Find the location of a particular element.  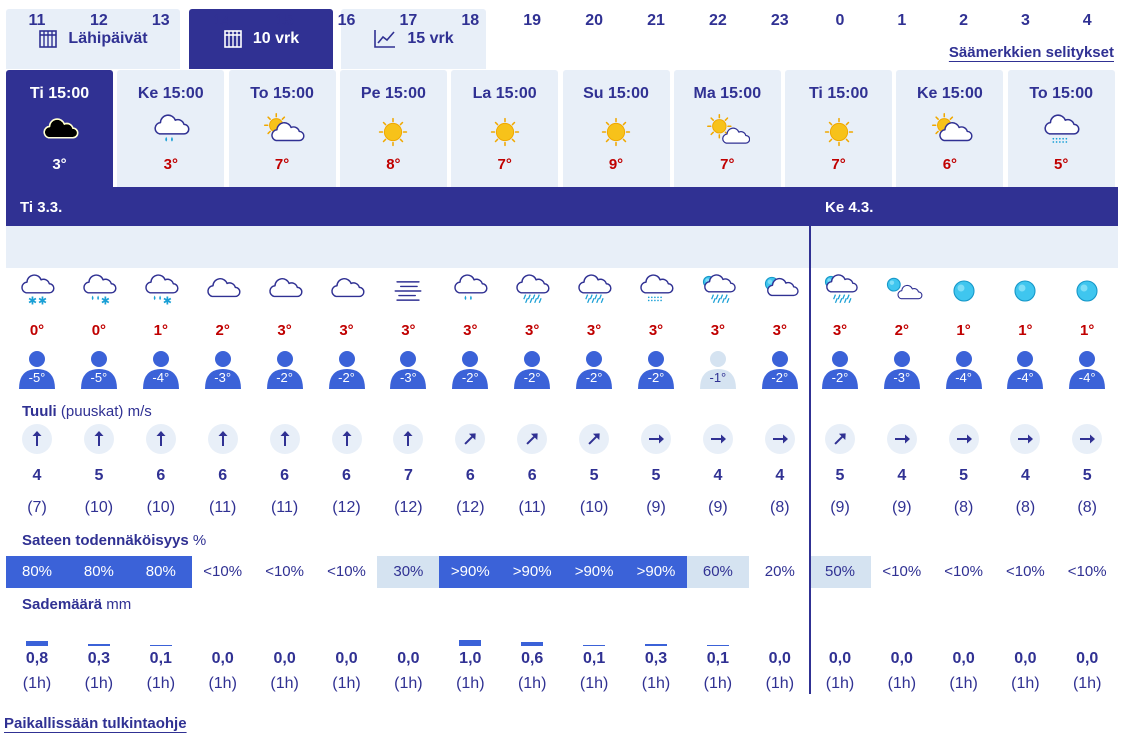

day-card: To 15:00 7° is located at coordinates (282, 128).